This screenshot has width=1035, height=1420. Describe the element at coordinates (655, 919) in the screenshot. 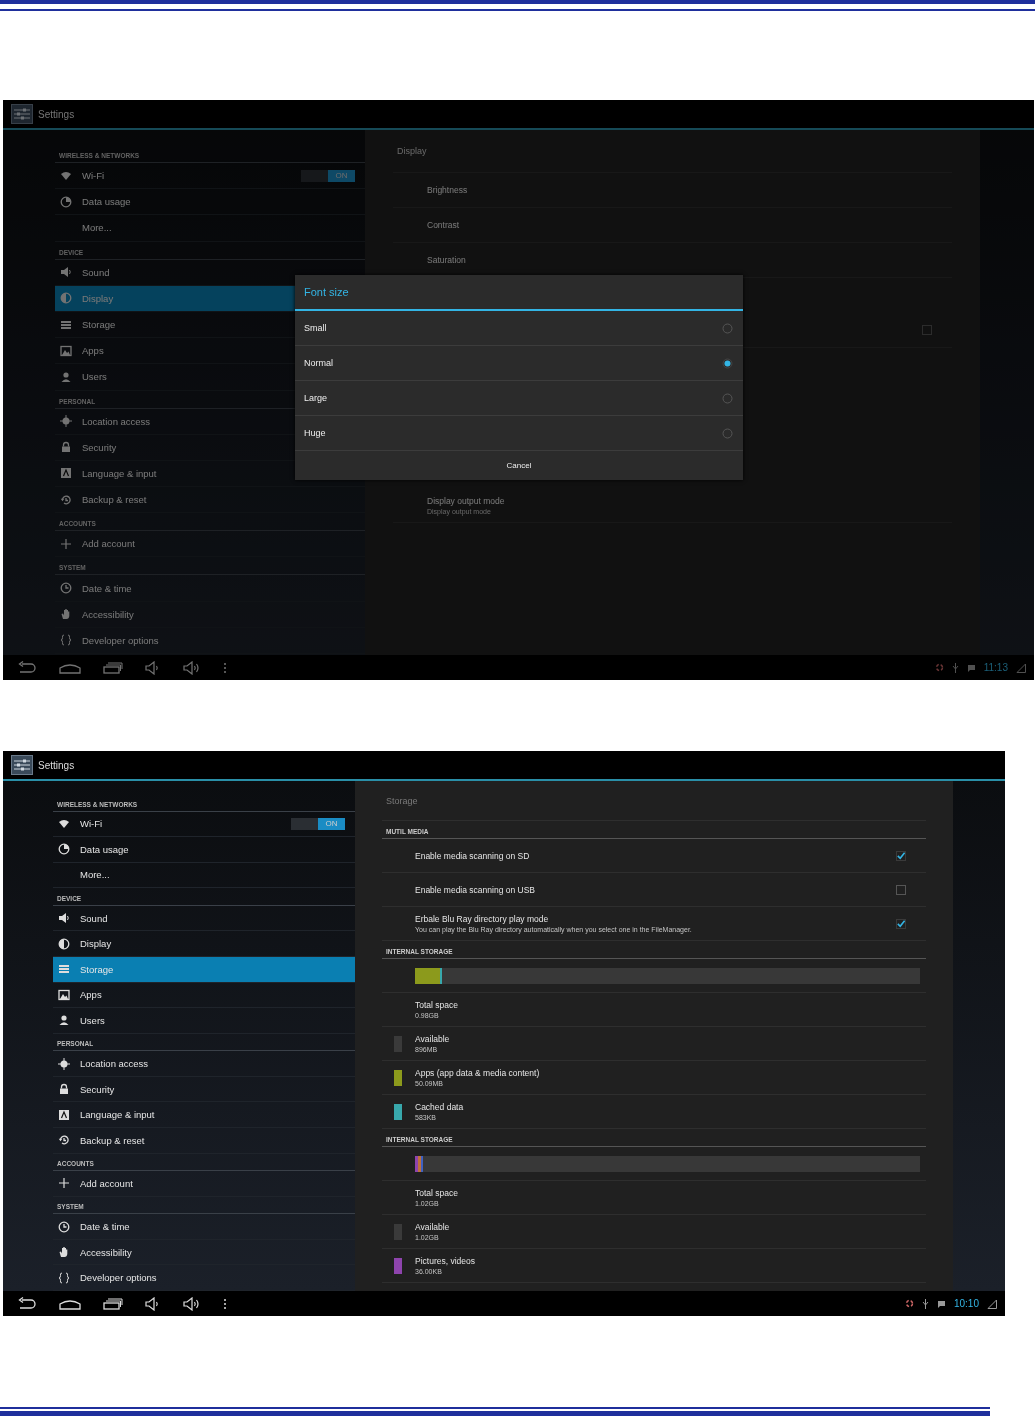

I see `setting-title: Erbale Blu Ray directory play mode` at that location.